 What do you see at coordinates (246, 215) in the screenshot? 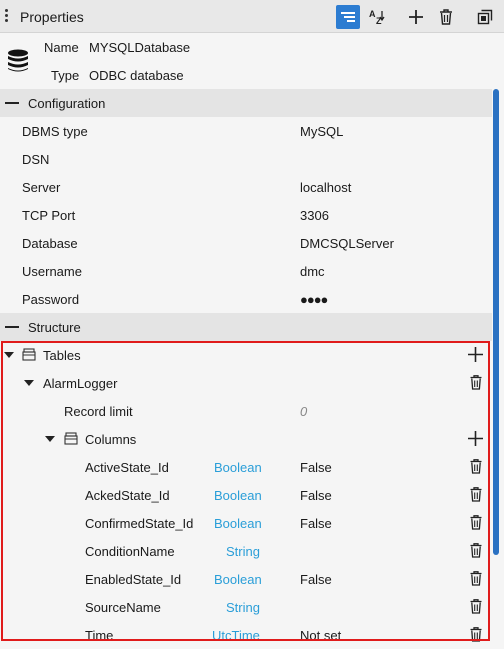
I see `property-row-tcp-port: TCP Port 3306` at bounding box center [246, 215].